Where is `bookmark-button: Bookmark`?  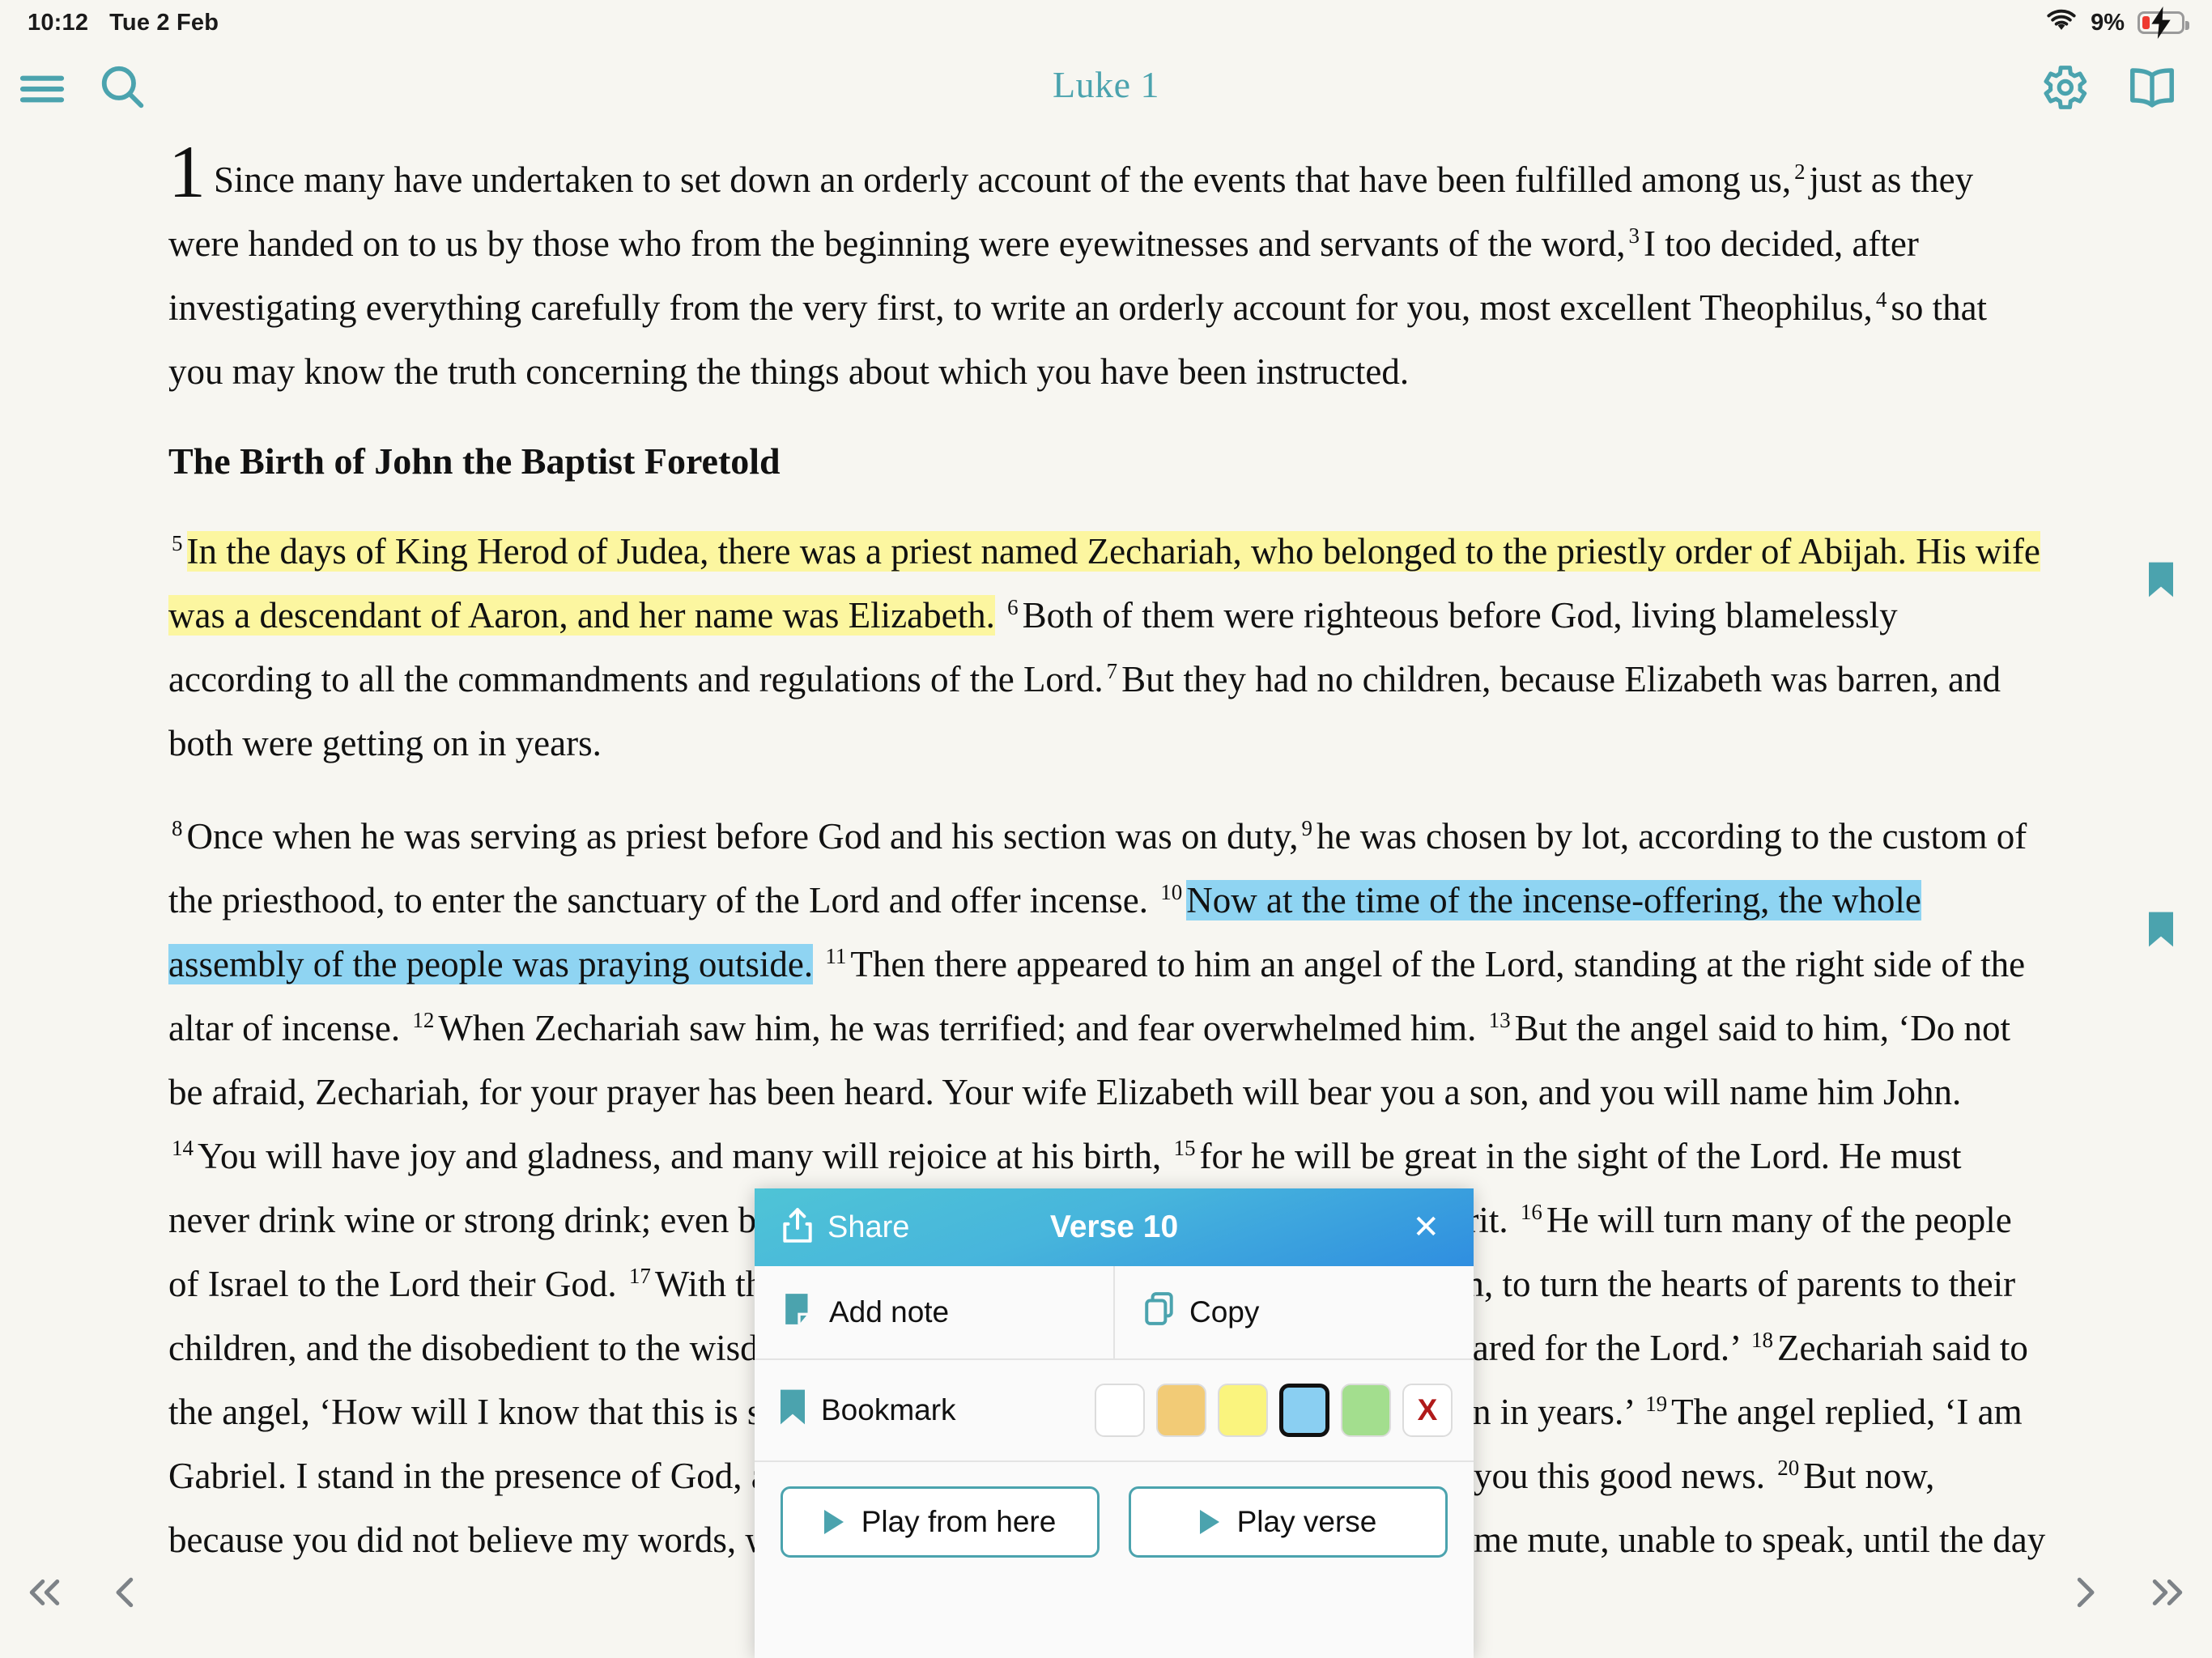
bookmark-button: Bookmark is located at coordinates (869, 1410).